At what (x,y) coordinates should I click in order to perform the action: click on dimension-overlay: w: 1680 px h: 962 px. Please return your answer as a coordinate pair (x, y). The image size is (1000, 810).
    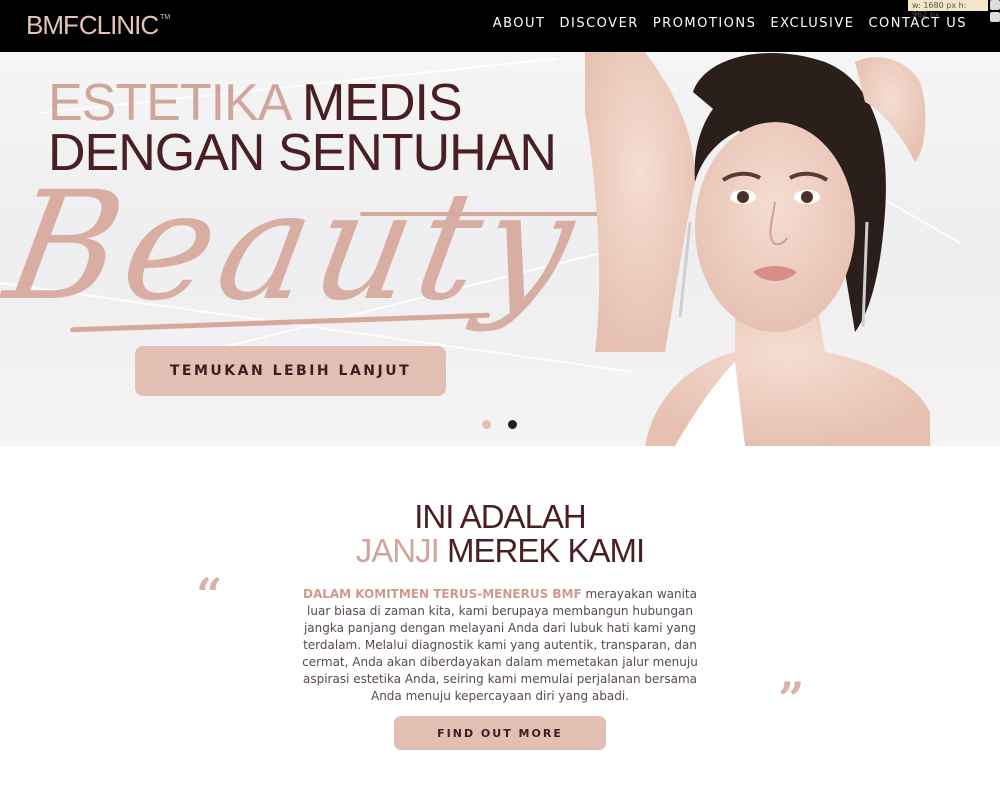
    Looking at the image, I should click on (954, 13).